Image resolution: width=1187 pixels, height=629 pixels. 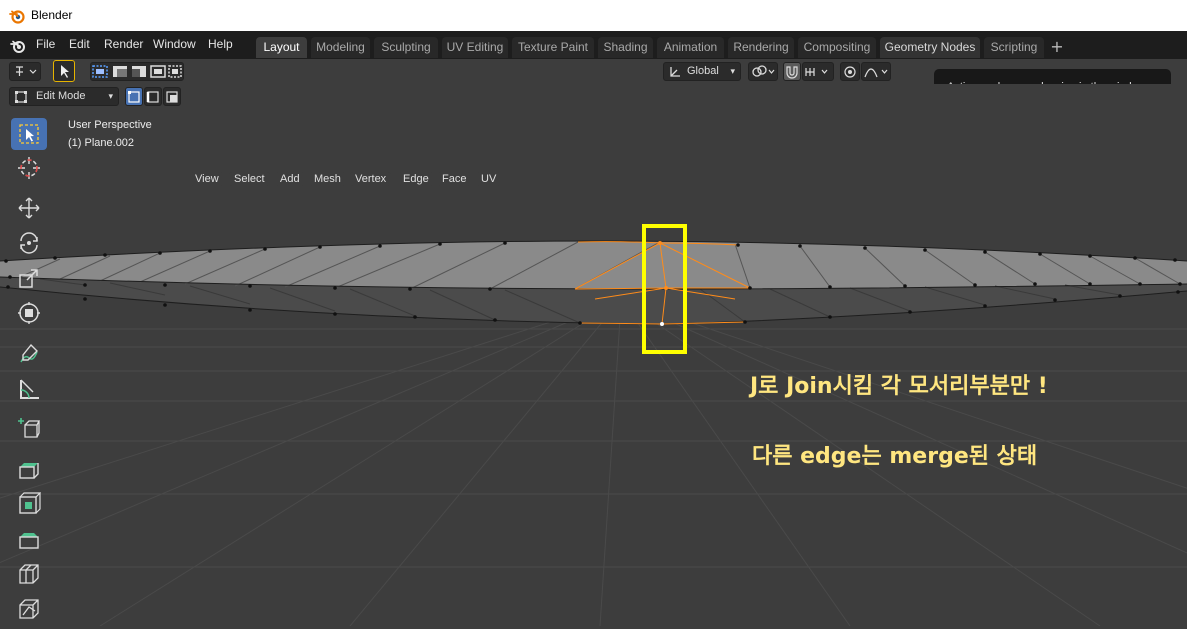 I want to click on snap-increment-icon, so click(x=816, y=72).